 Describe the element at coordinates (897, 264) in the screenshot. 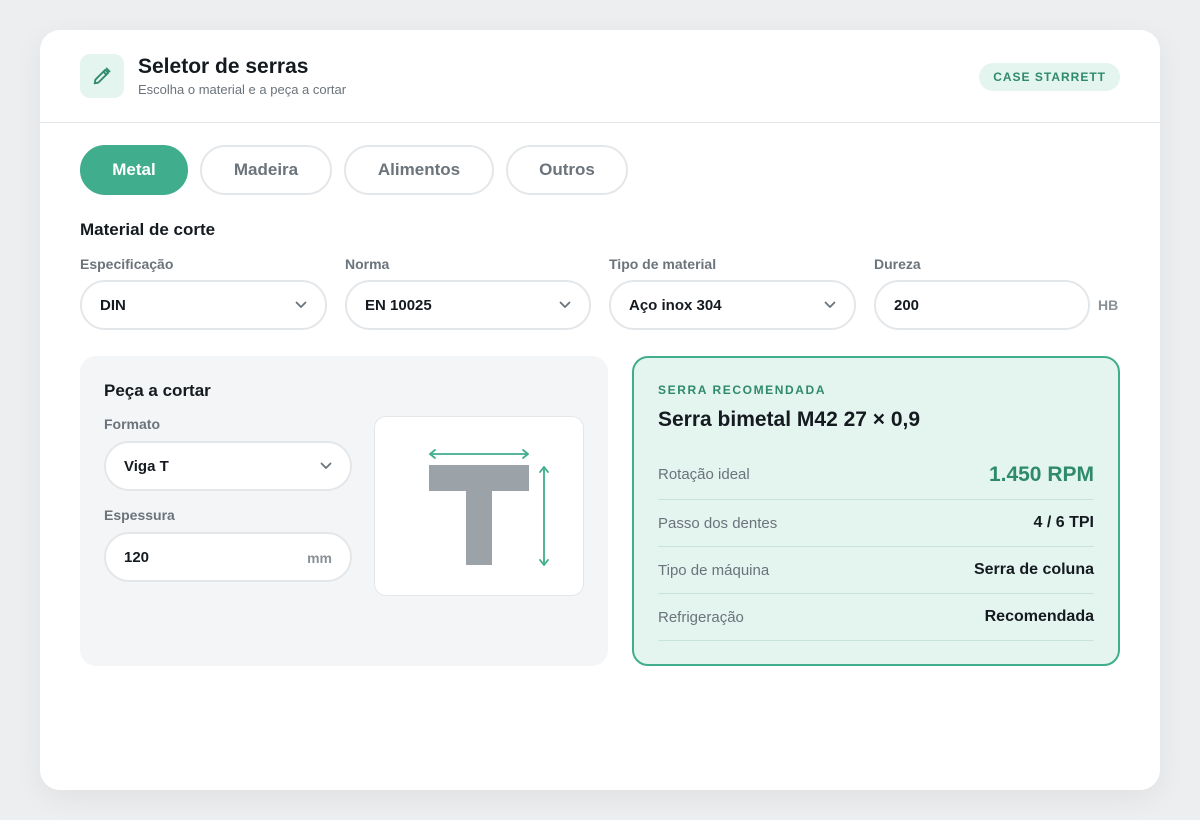

I see `dureza-label: Dureza` at that location.